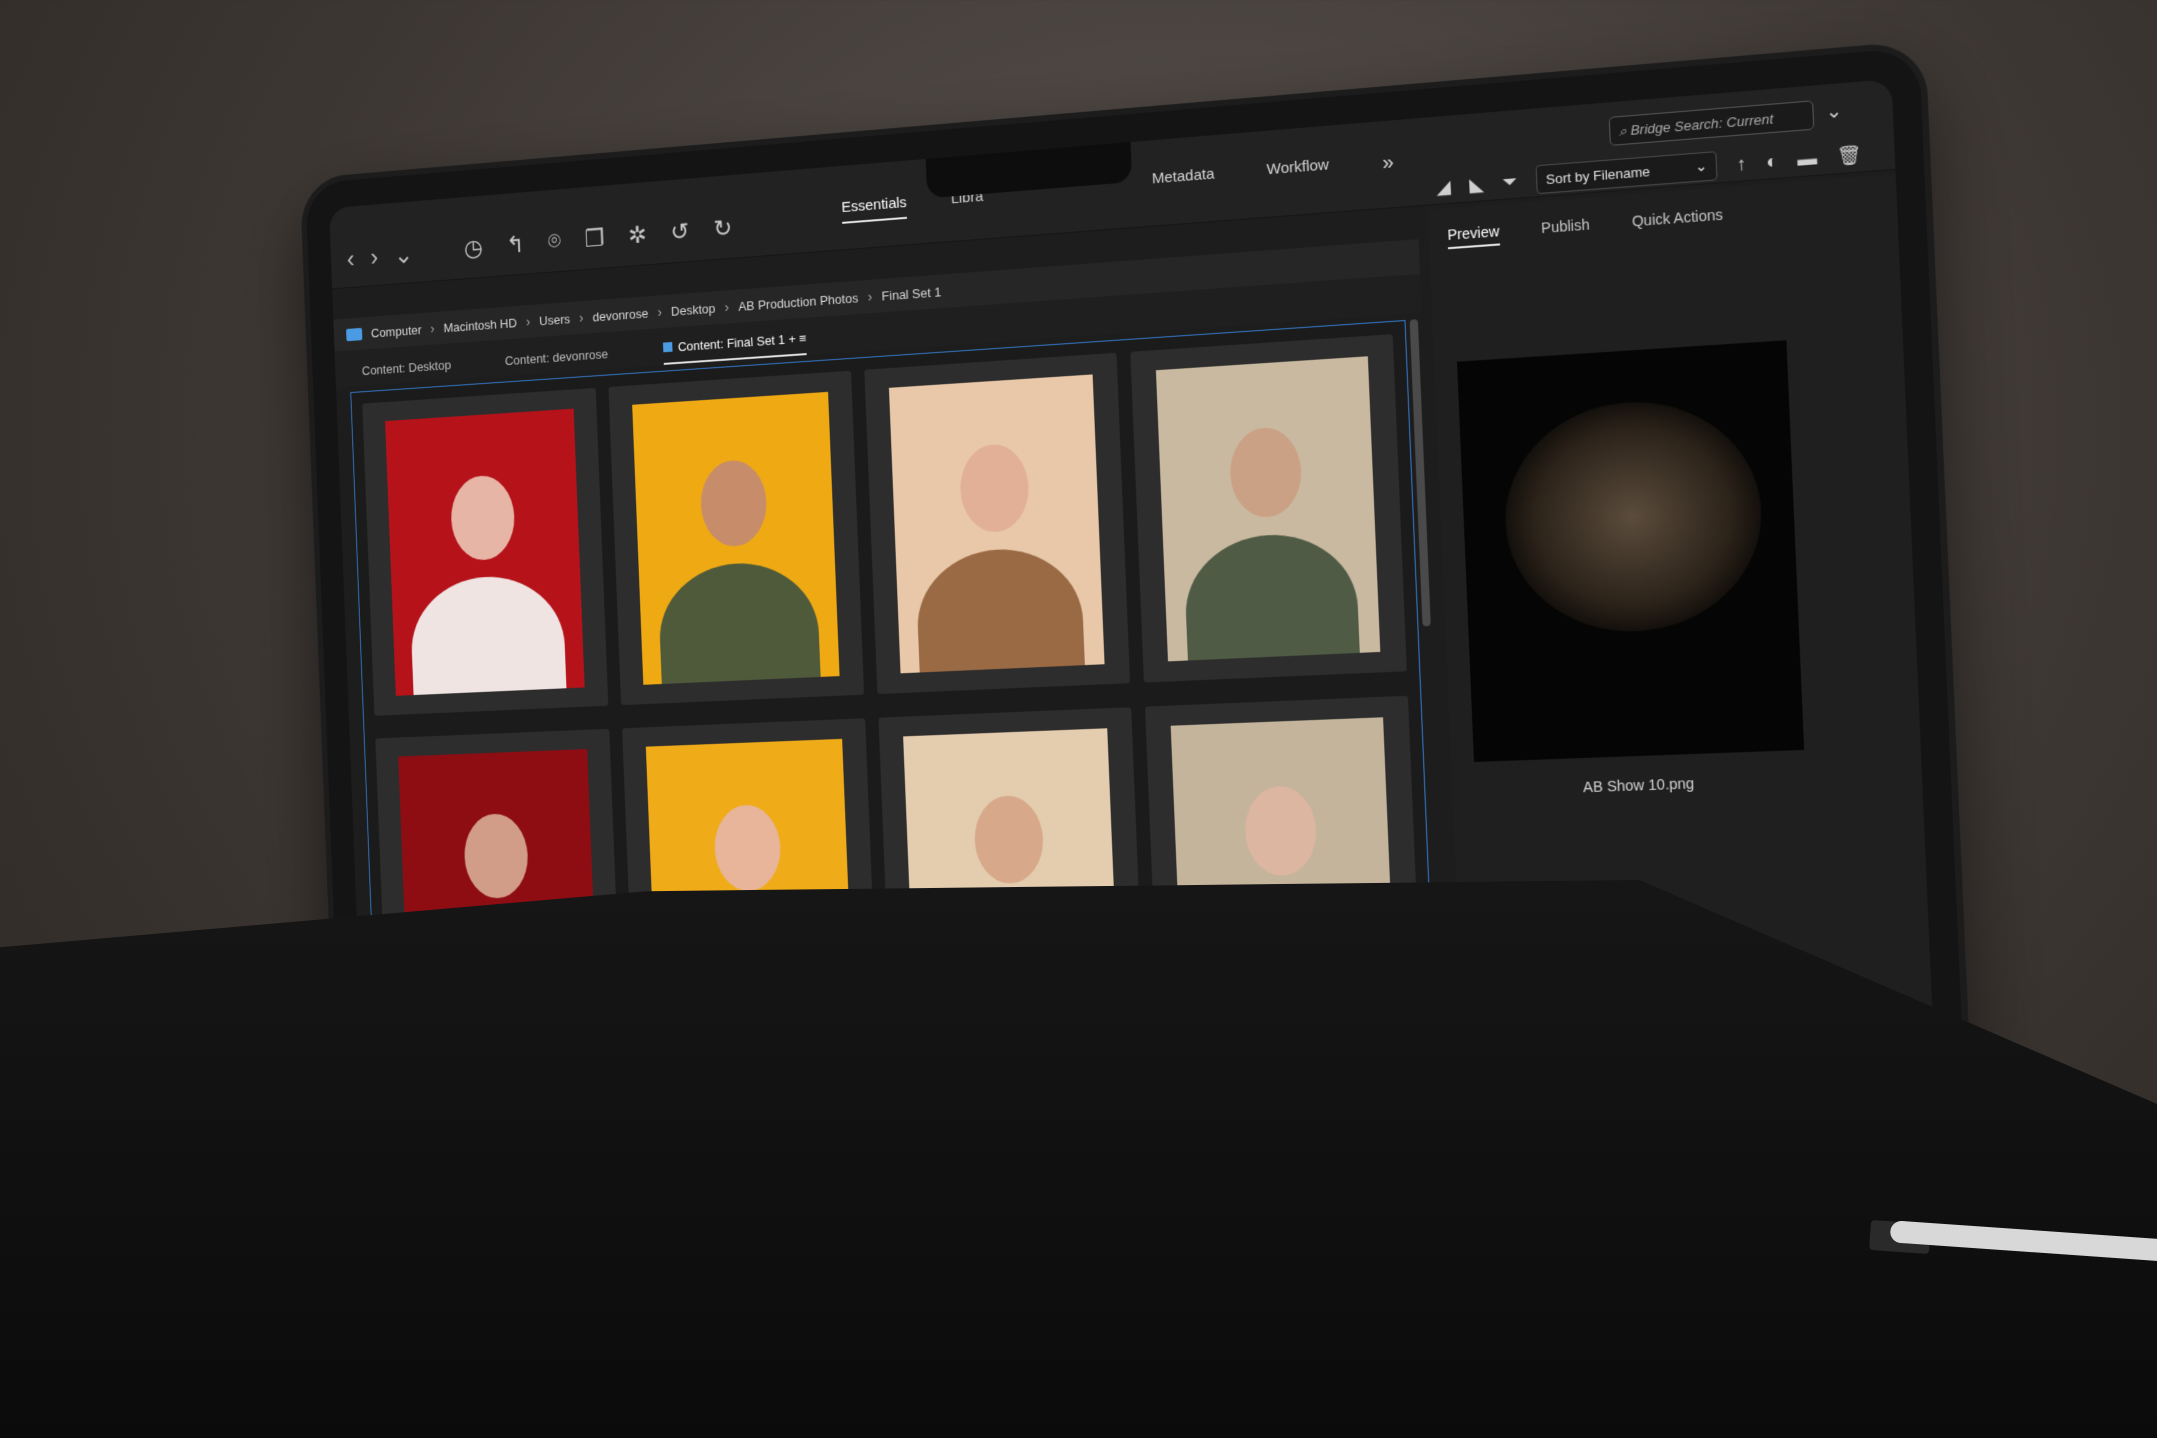 The image size is (2157, 1438). What do you see at coordinates (874, 209) in the screenshot?
I see `tab-essentials: Essentials` at bounding box center [874, 209].